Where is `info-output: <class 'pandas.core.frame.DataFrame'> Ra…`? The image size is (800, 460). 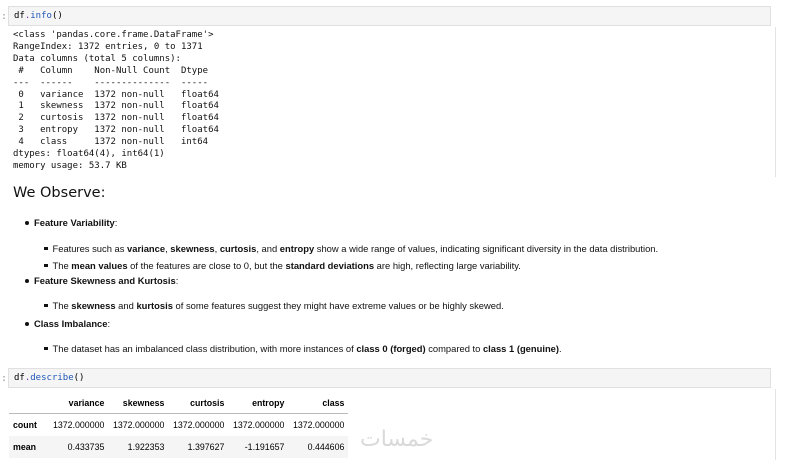
info-output: <class 'pandas.core.frame.DataFrame'> Ra… is located at coordinates (116, 100).